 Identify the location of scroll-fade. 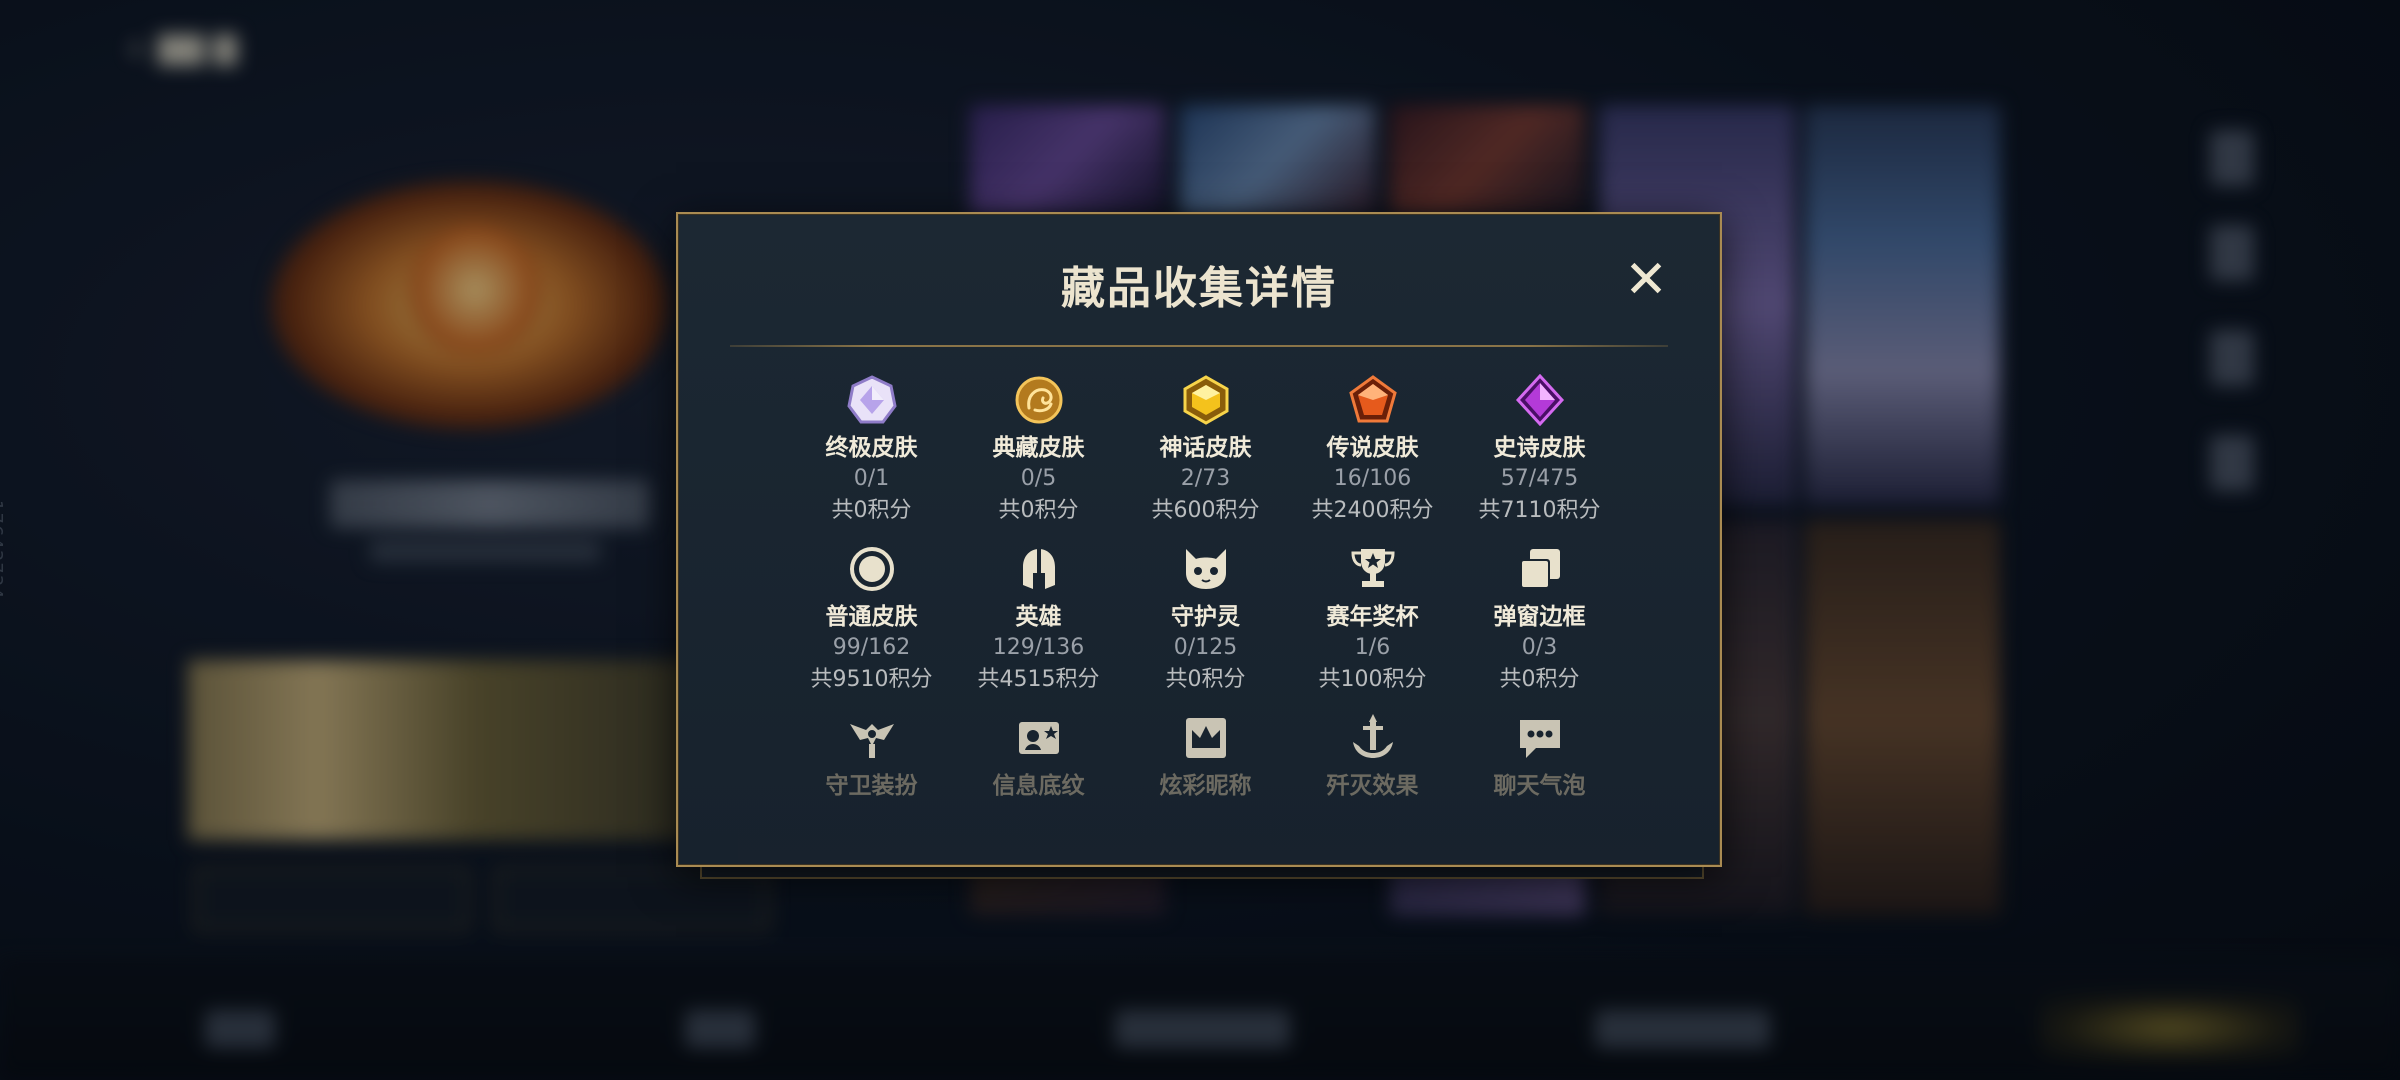
(1199, 829).